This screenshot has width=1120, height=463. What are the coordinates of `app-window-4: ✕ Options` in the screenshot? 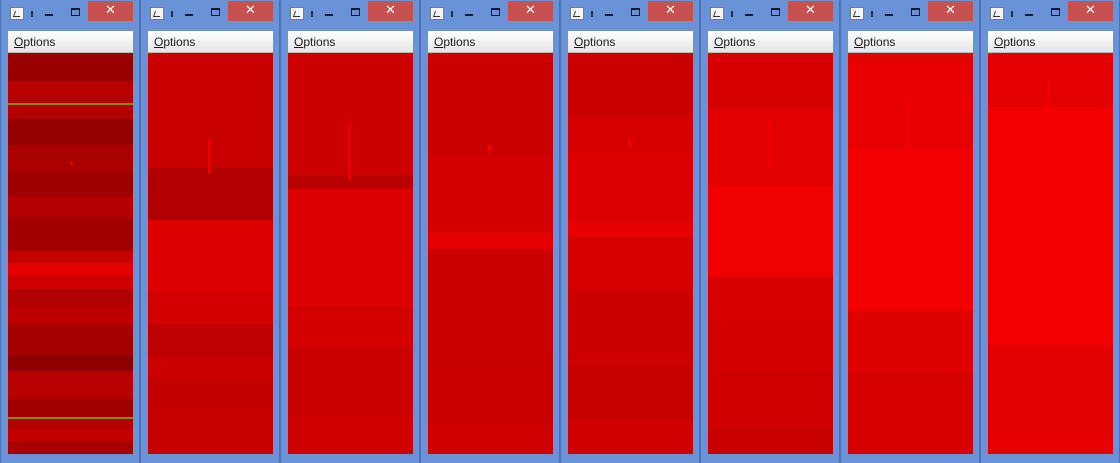 It's located at (490, 231).